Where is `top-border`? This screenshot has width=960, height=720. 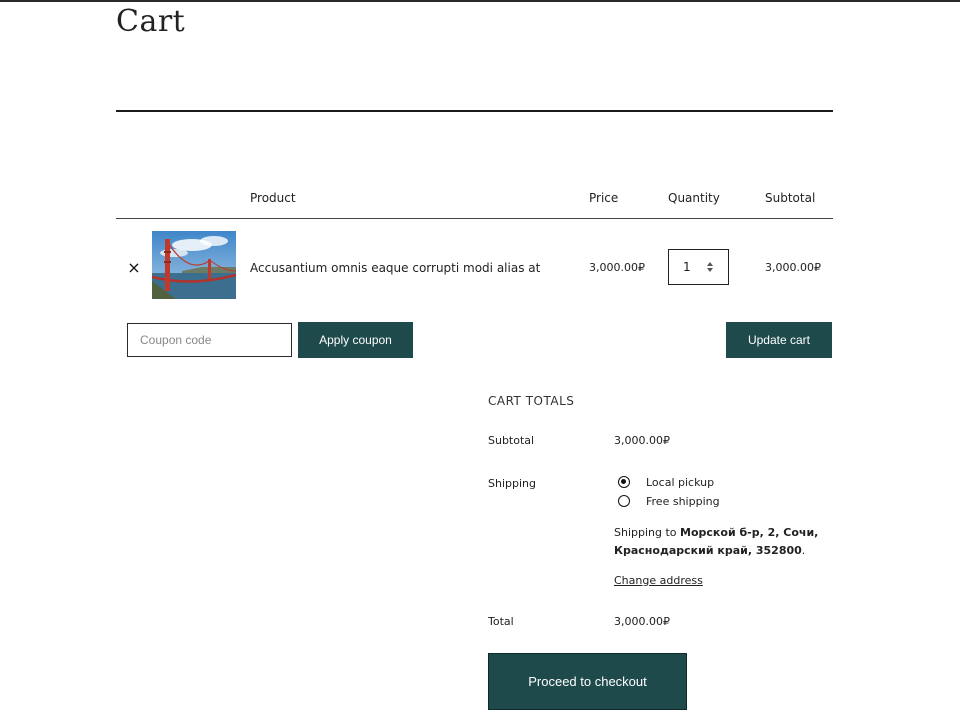 top-border is located at coordinates (480, 1).